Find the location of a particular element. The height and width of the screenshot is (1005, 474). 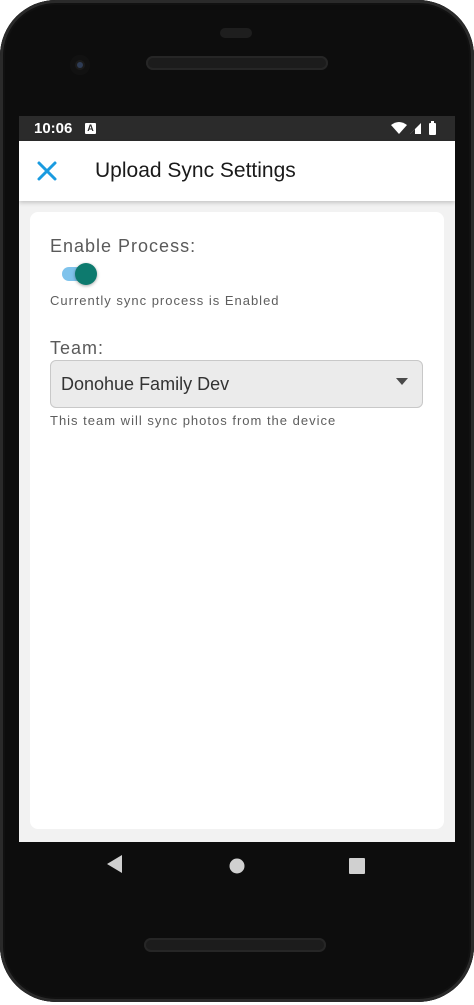

chevron-down-icon is located at coordinates (402, 381).